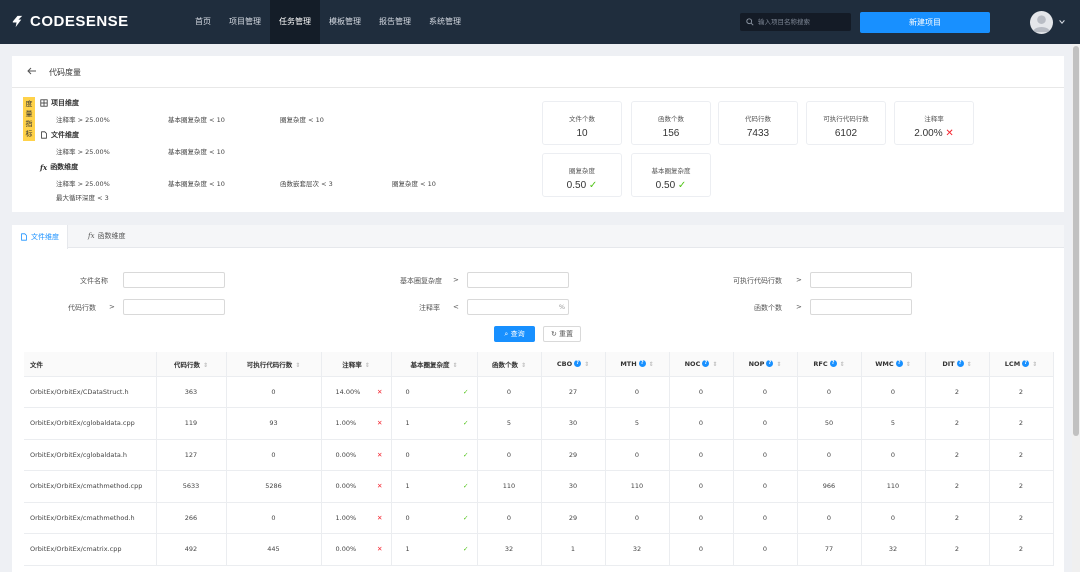 The width and height of the screenshot is (1080, 572). What do you see at coordinates (1041, 22) in the screenshot?
I see `avatar` at bounding box center [1041, 22].